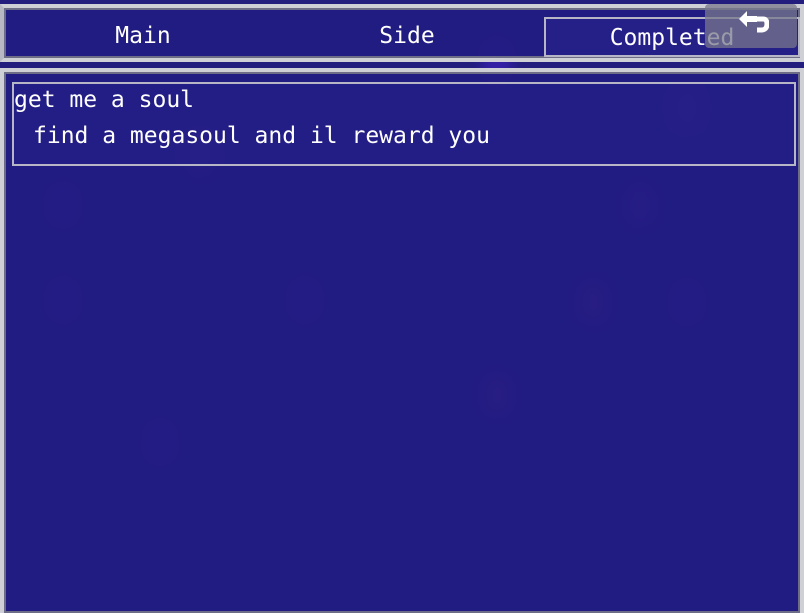  What do you see at coordinates (104, 100) in the screenshot?
I see `quest-title: get me a soul` at bounding box center [104, 100].